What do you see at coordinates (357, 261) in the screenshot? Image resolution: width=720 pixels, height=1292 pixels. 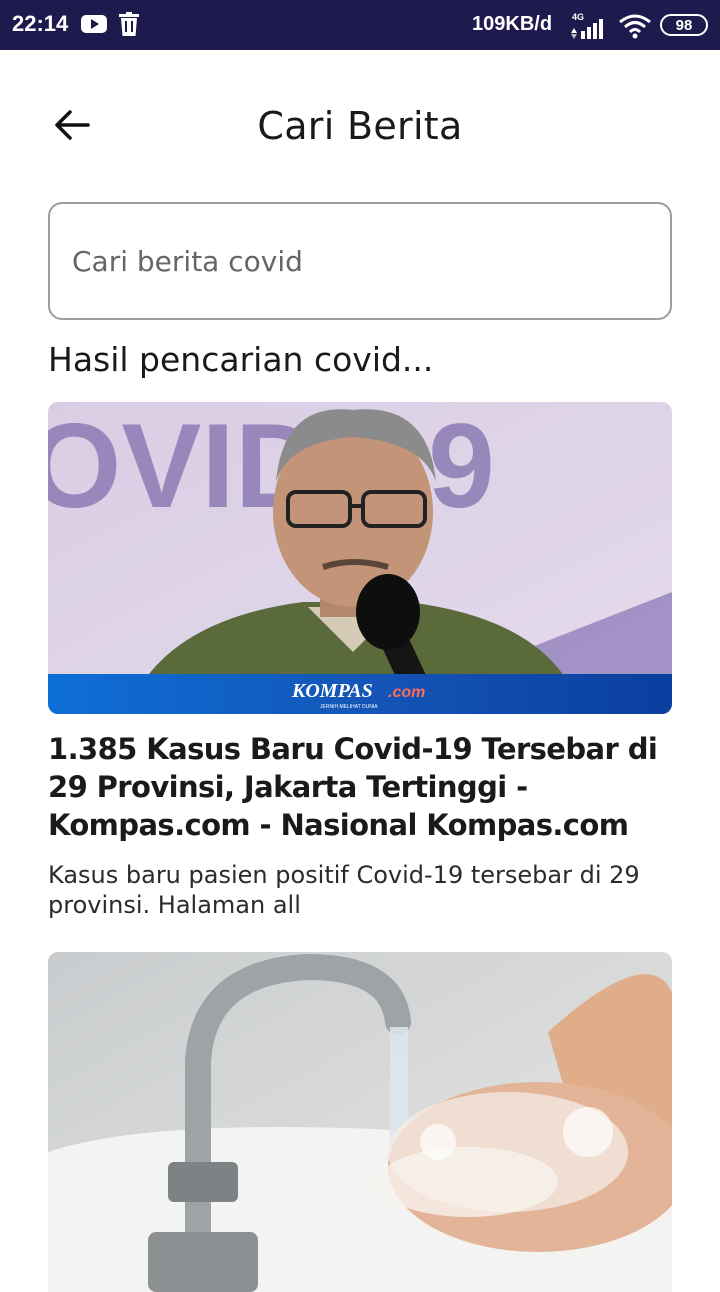 I see `search-input` at bounding box center [357, 261].